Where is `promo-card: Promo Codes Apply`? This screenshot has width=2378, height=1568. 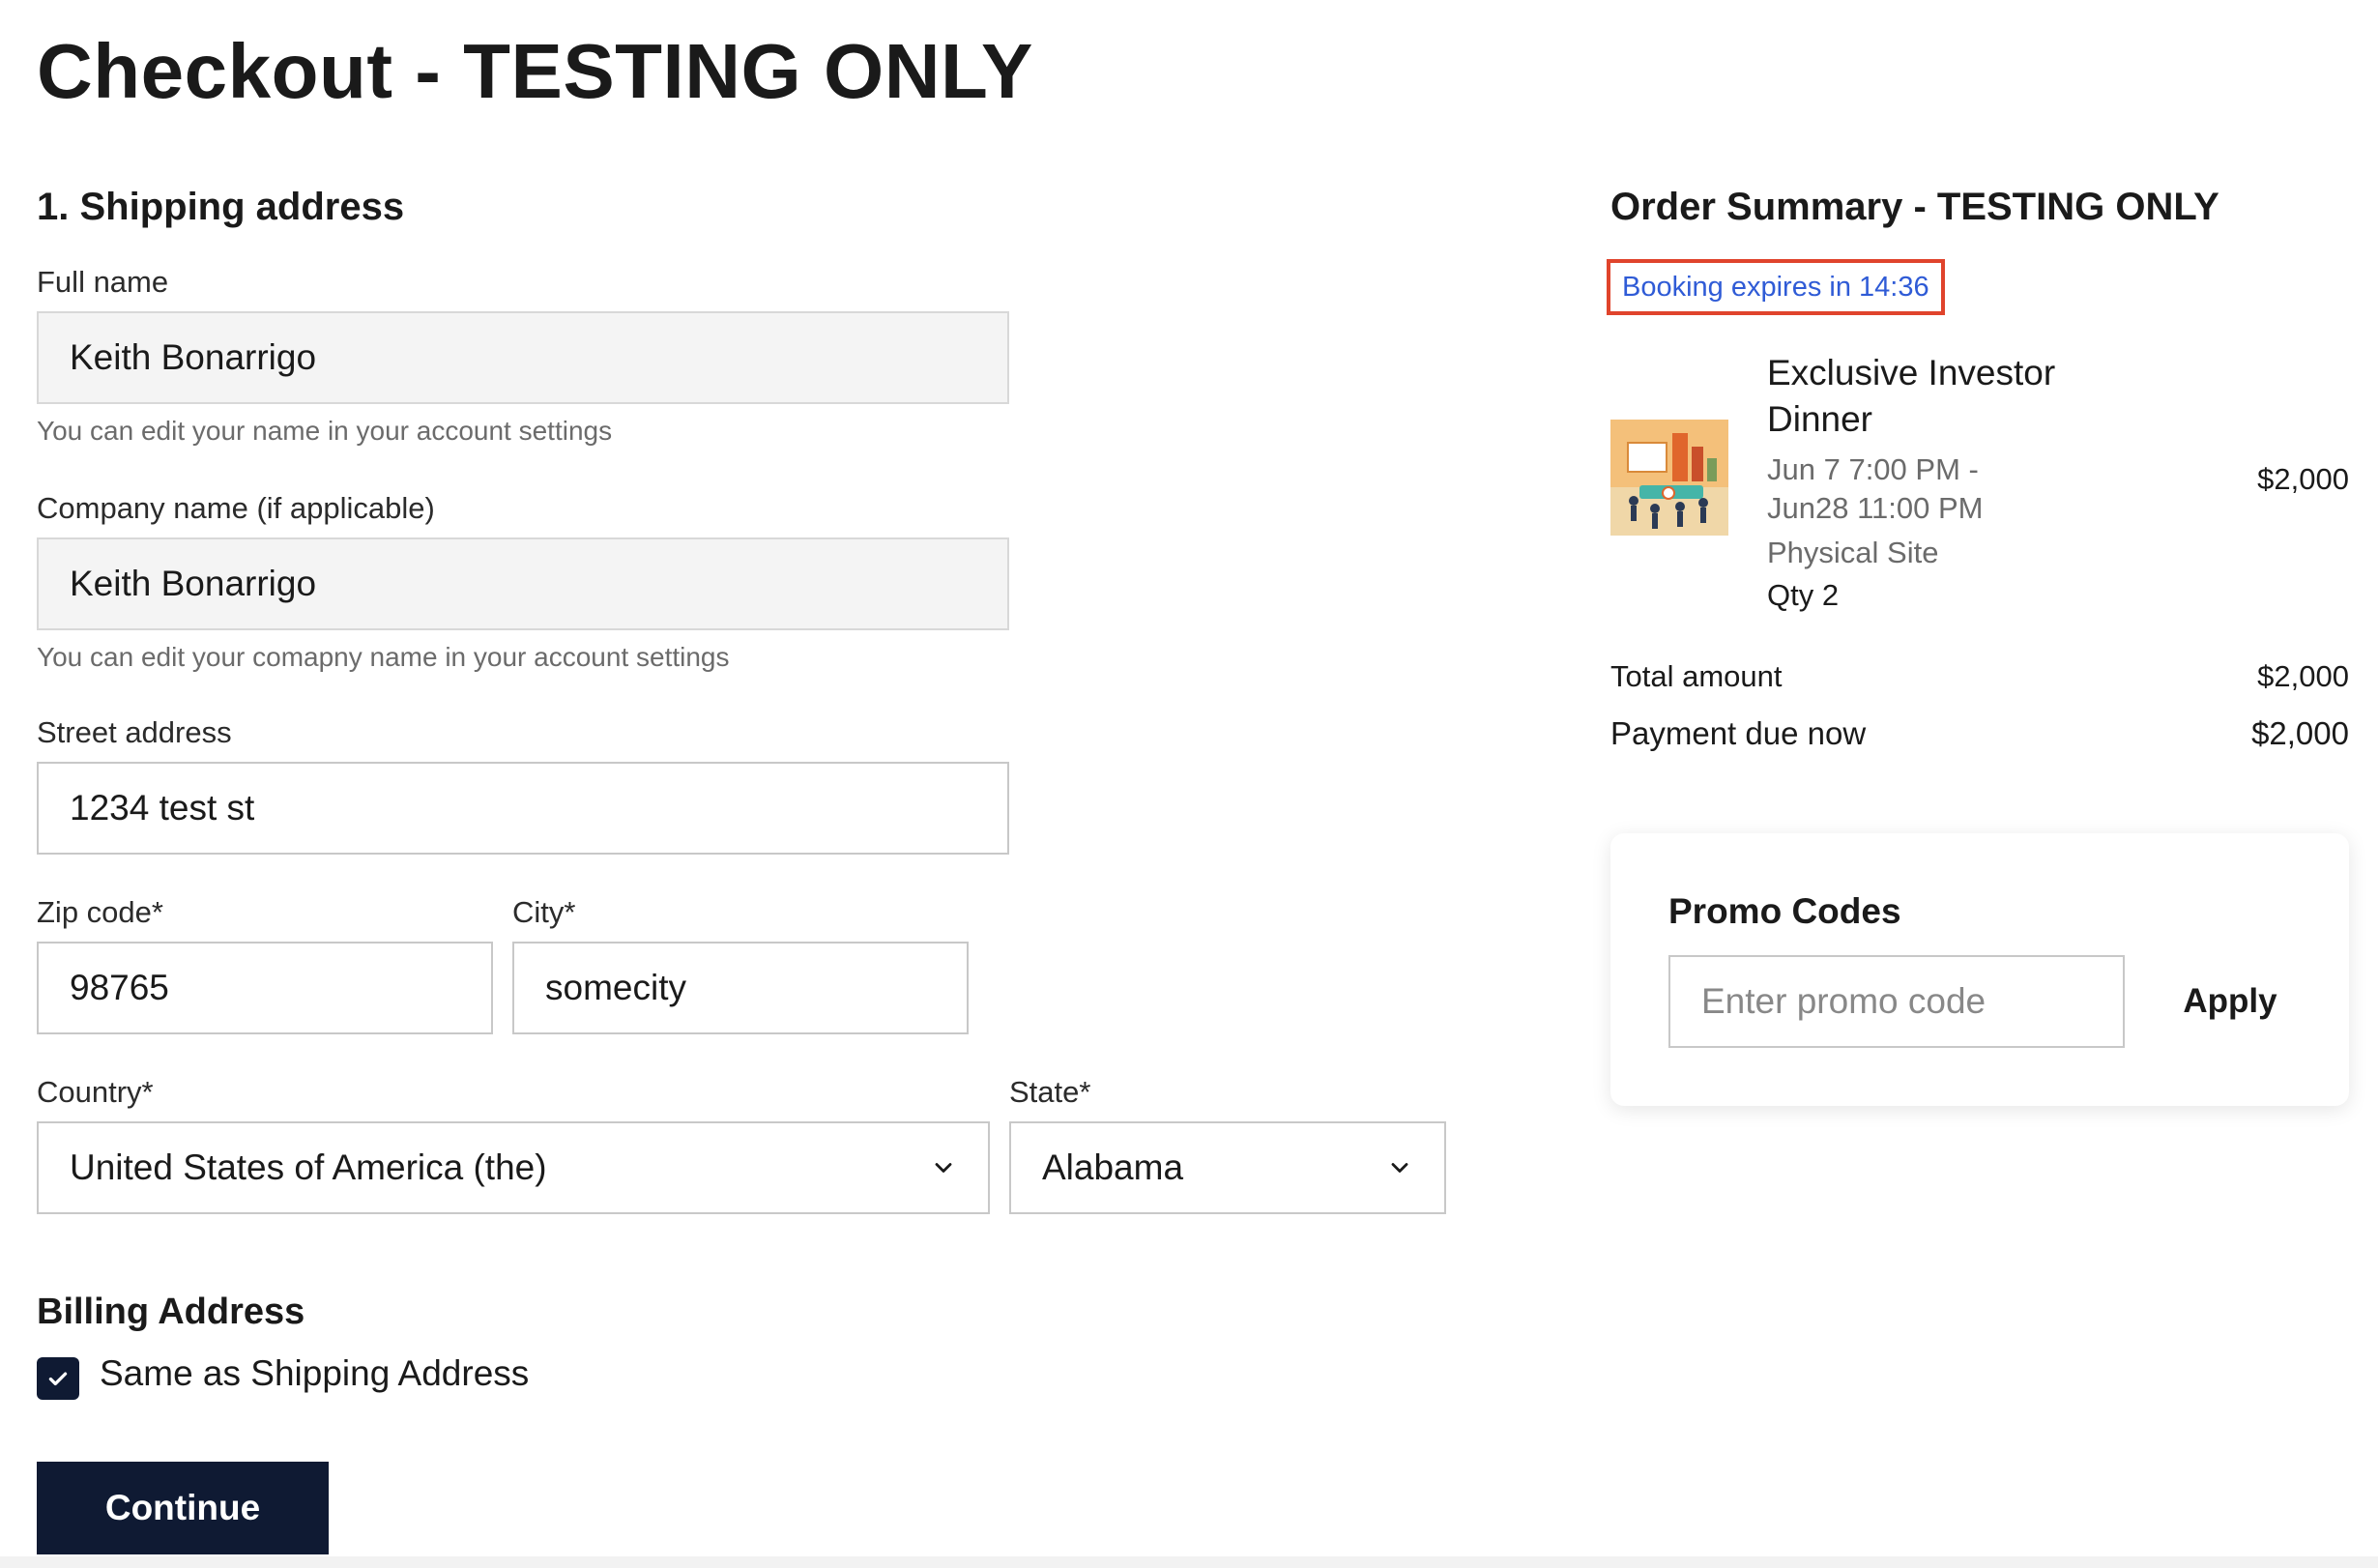
promo-card: Promo Codes Apply is located at coordinates (1980, 969).